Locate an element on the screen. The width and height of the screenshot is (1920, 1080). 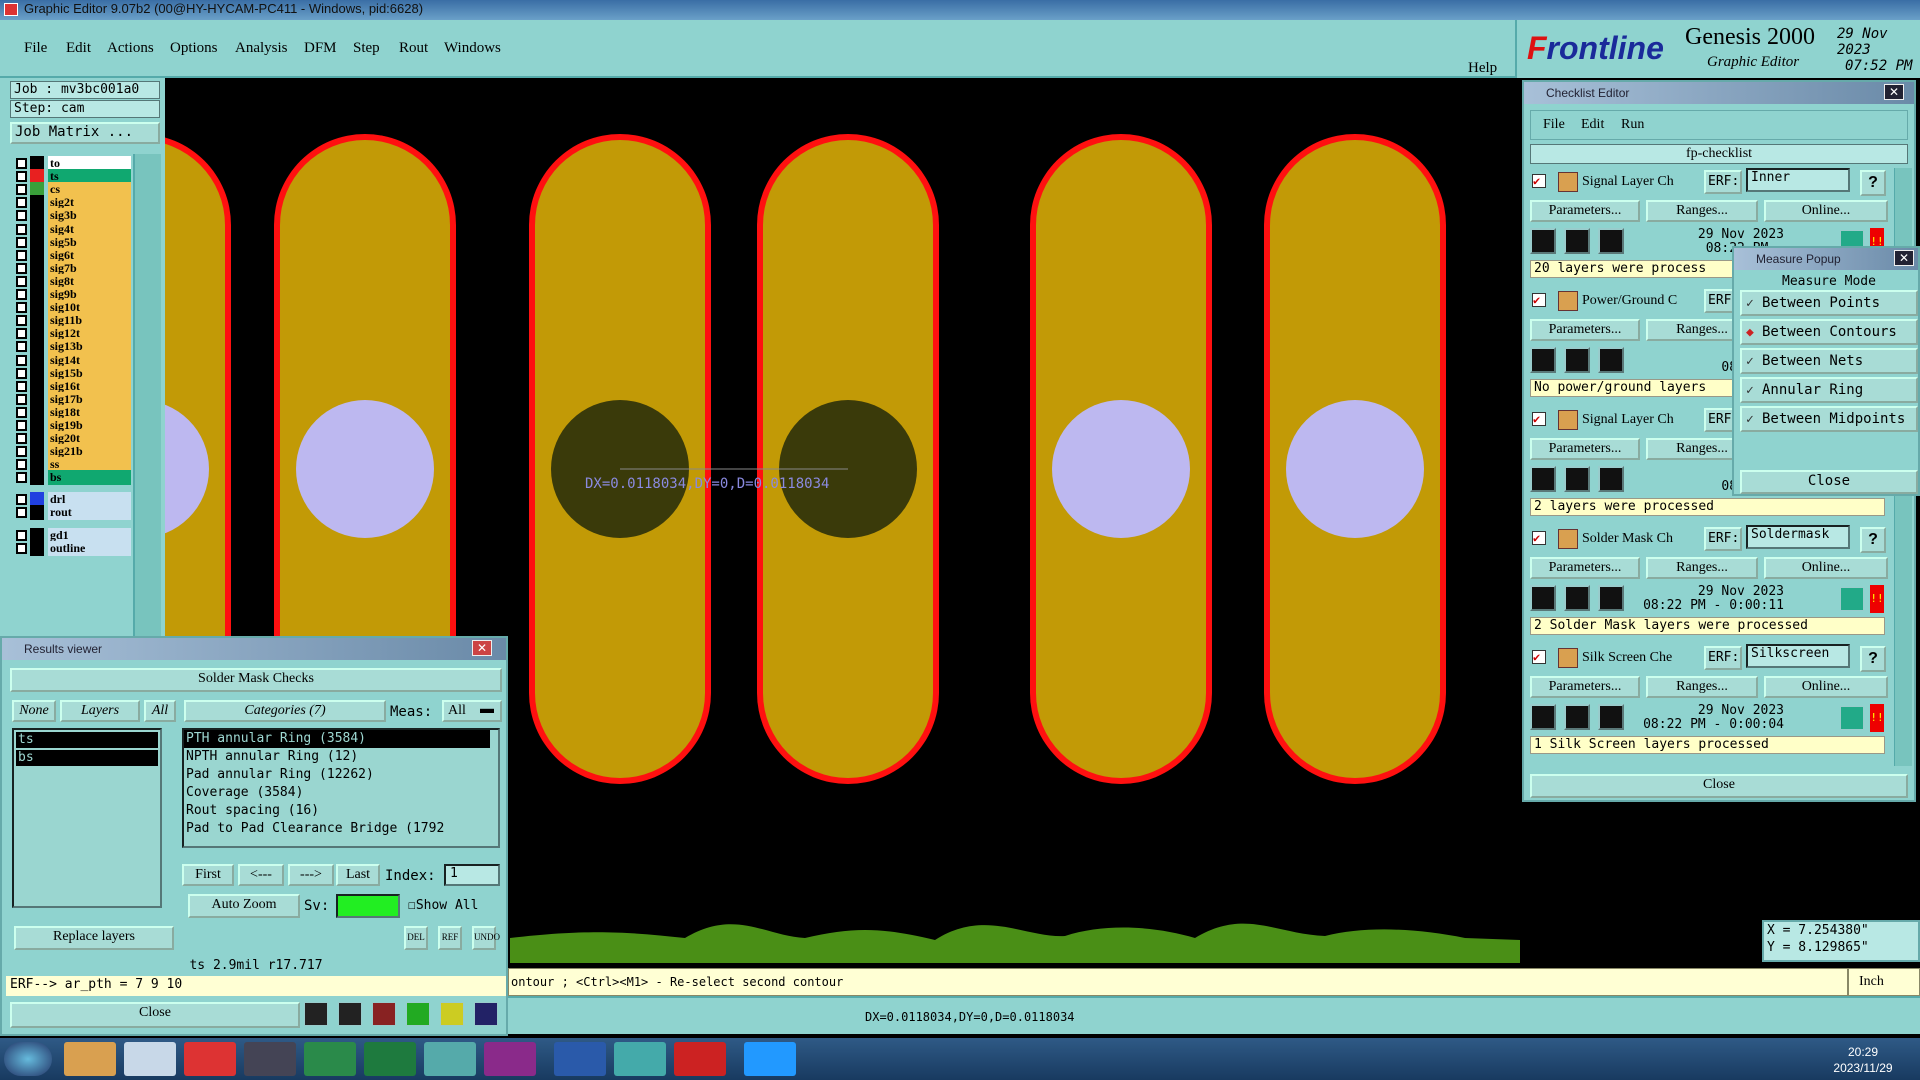
zoom-results-icon is located at coordinates (1852, 718).